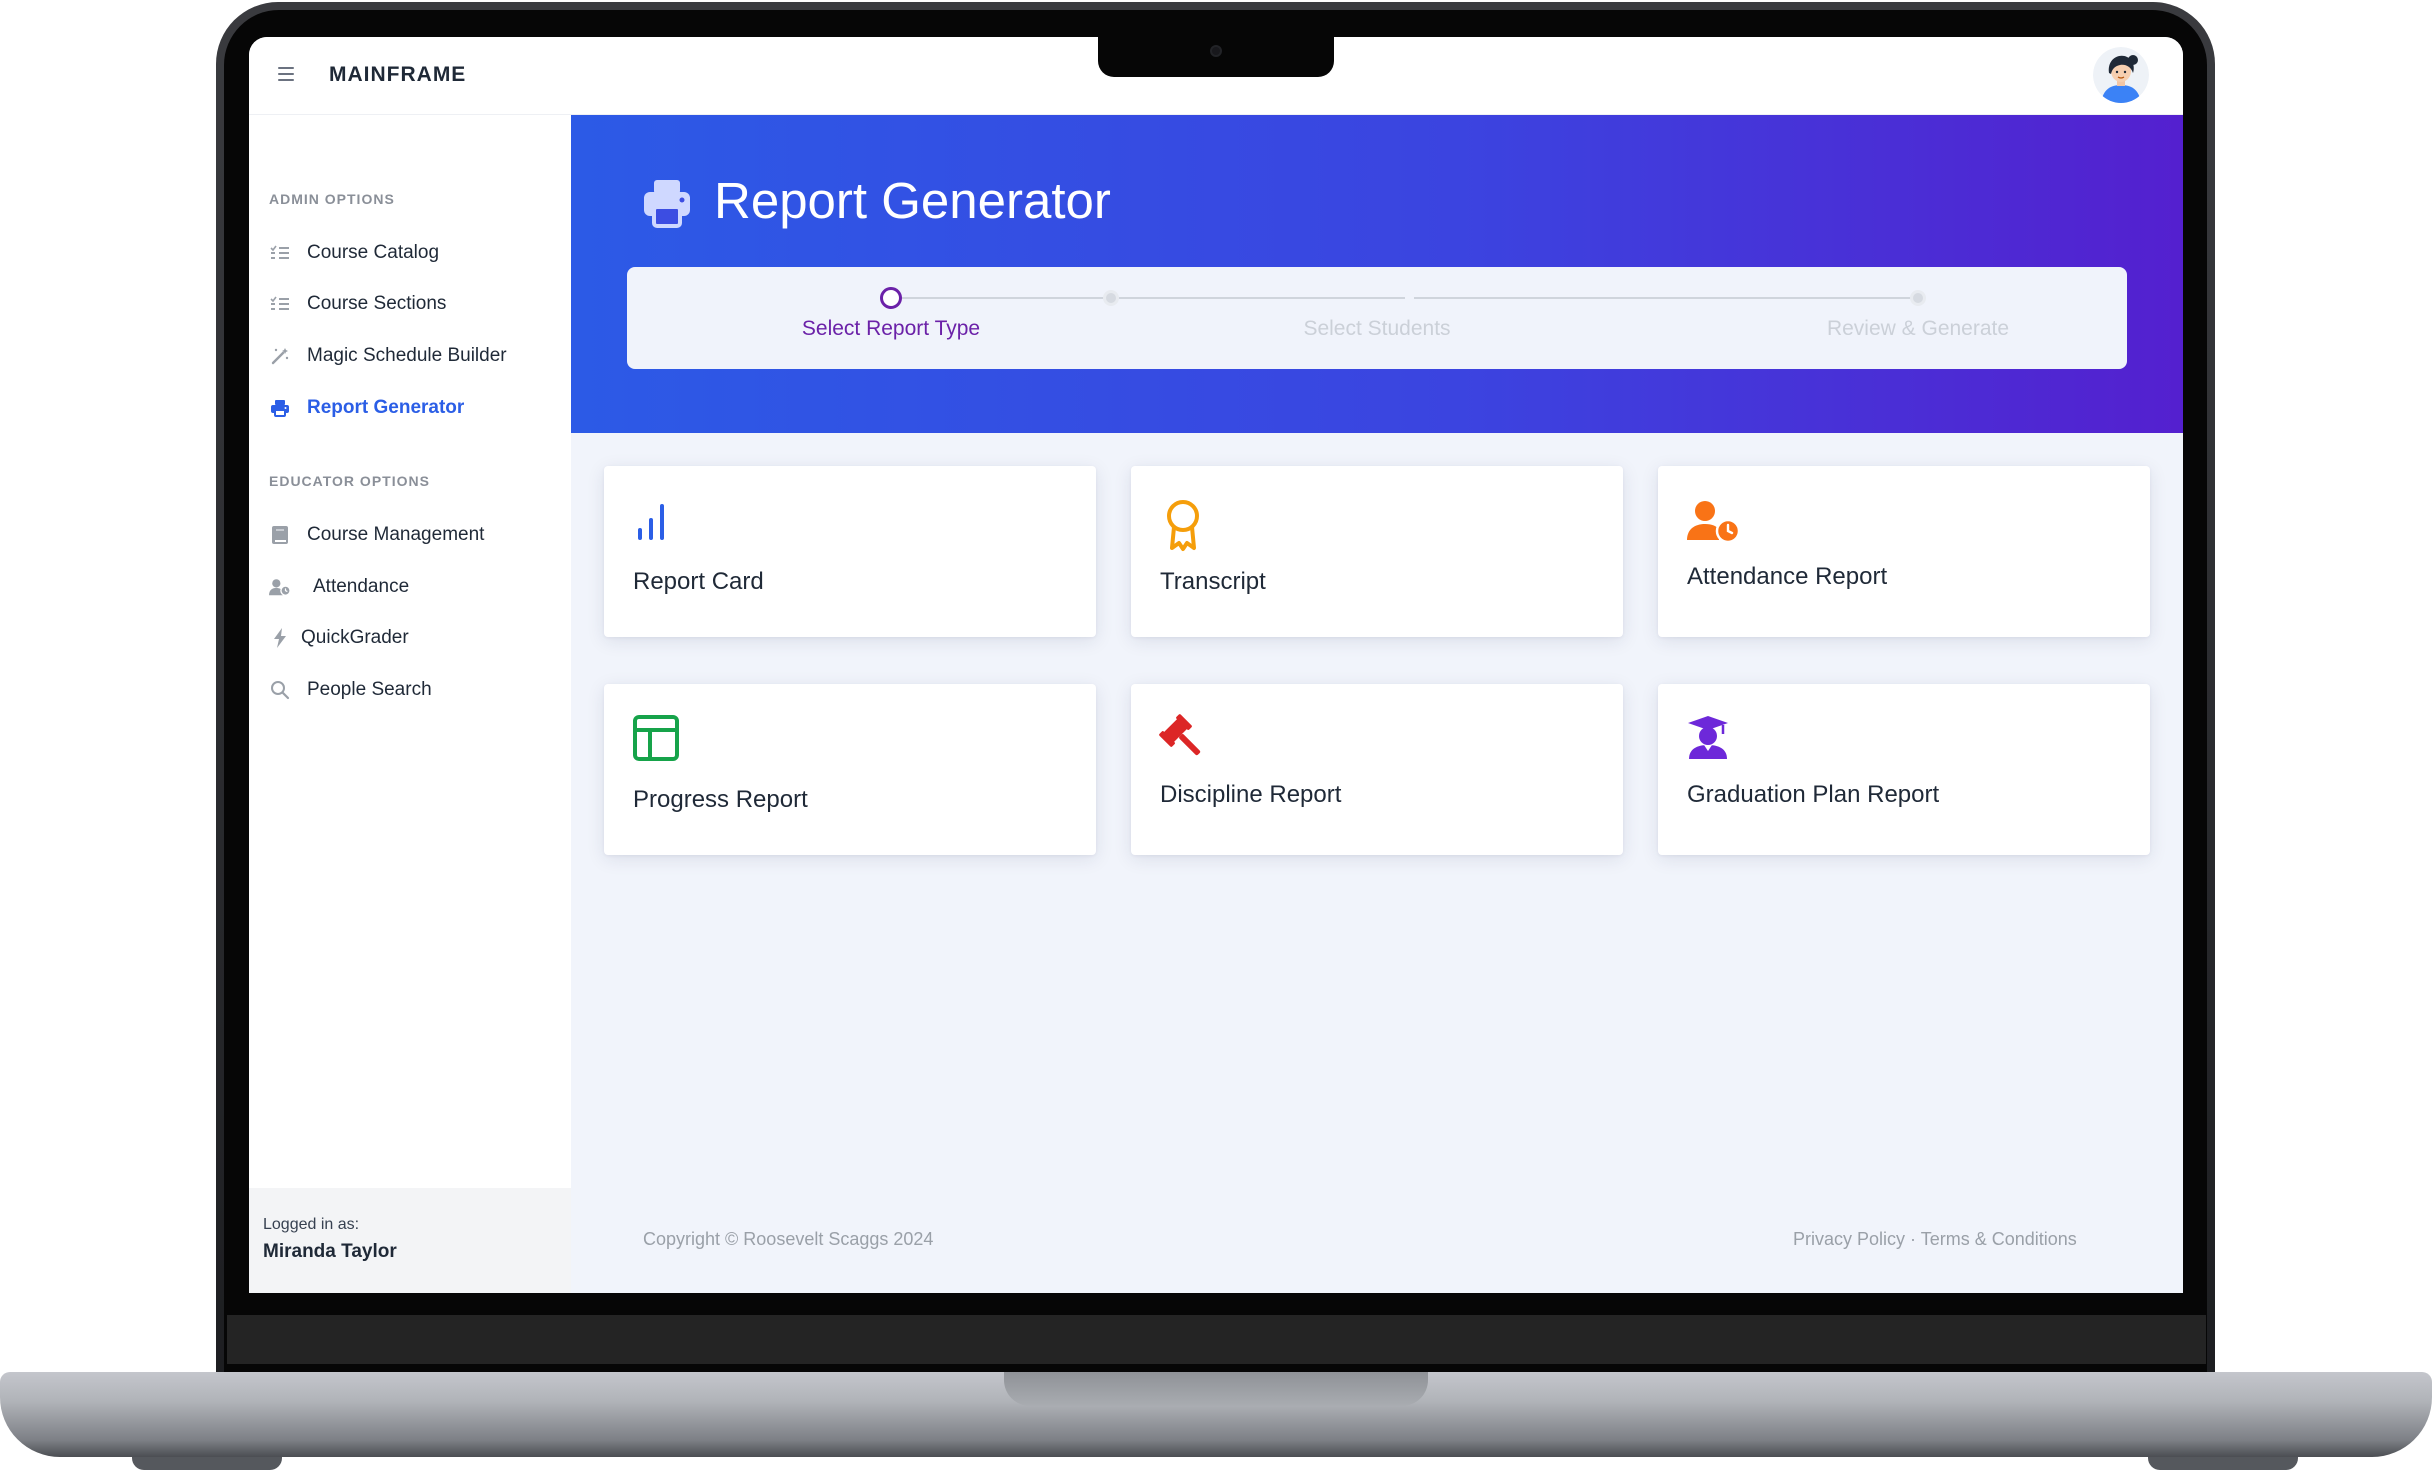 The image size is (2432, 1470). What do you see at coordinates (280, 690) in the screenshot?
I see `search-icon` at bounding box center [280, 690].